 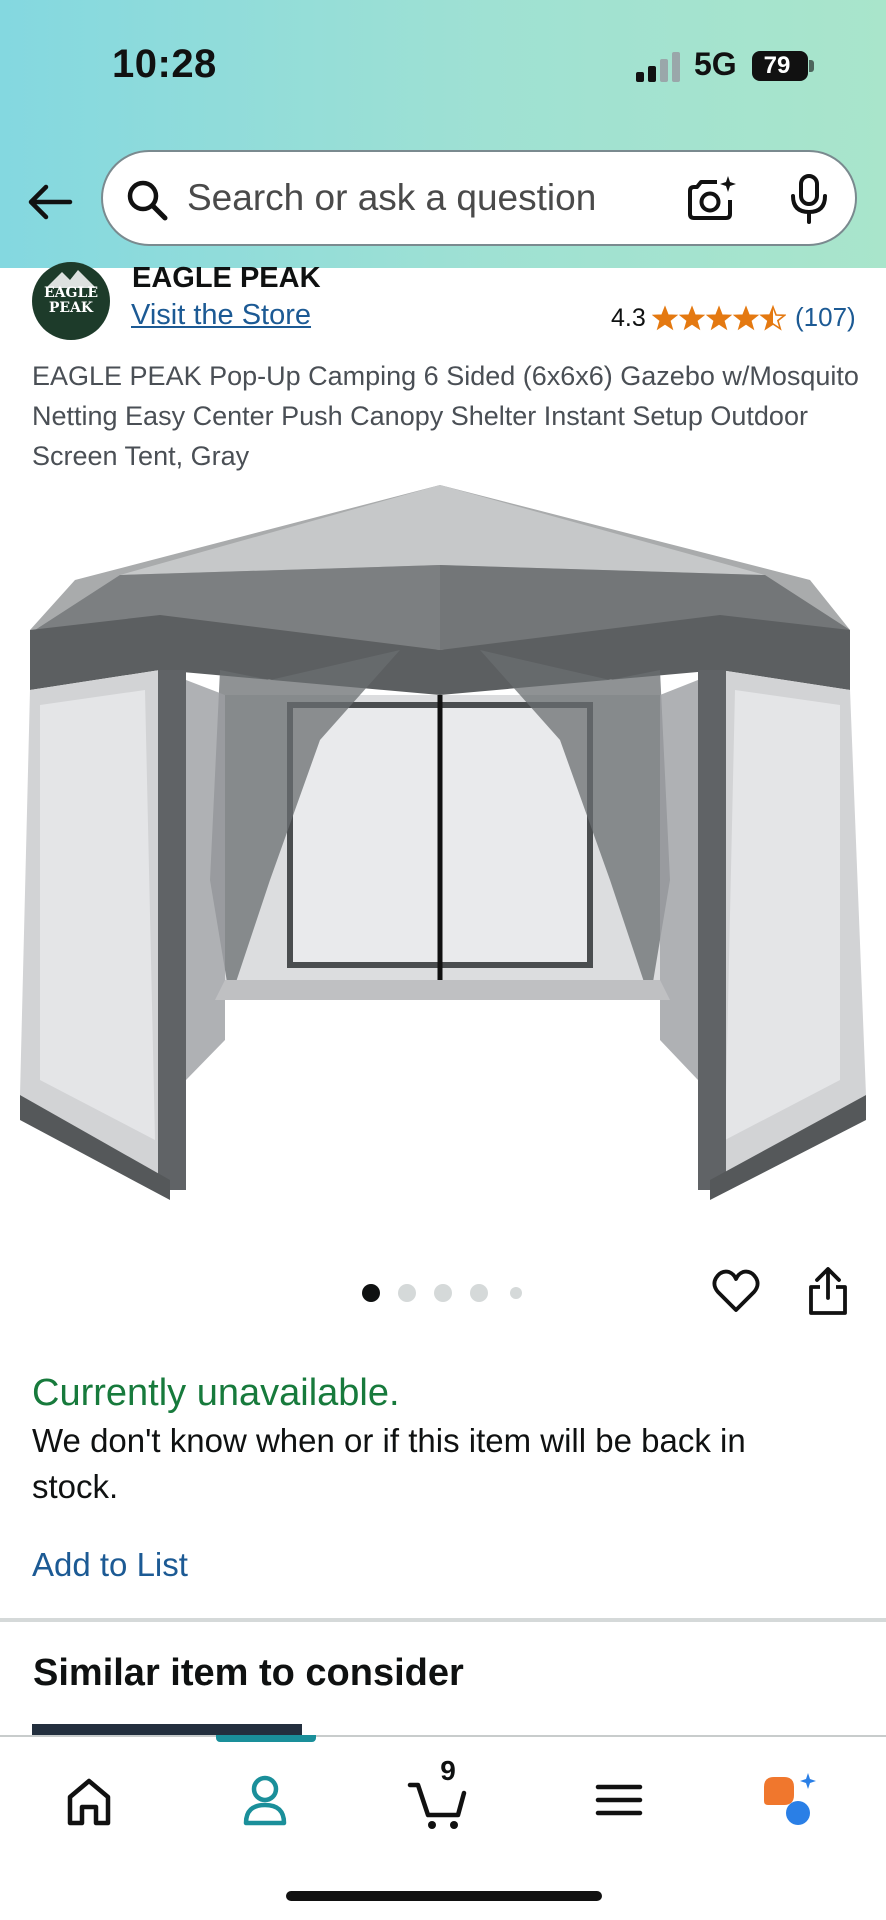 I want to click on battery-level: 79, so click(x=777, y=65).